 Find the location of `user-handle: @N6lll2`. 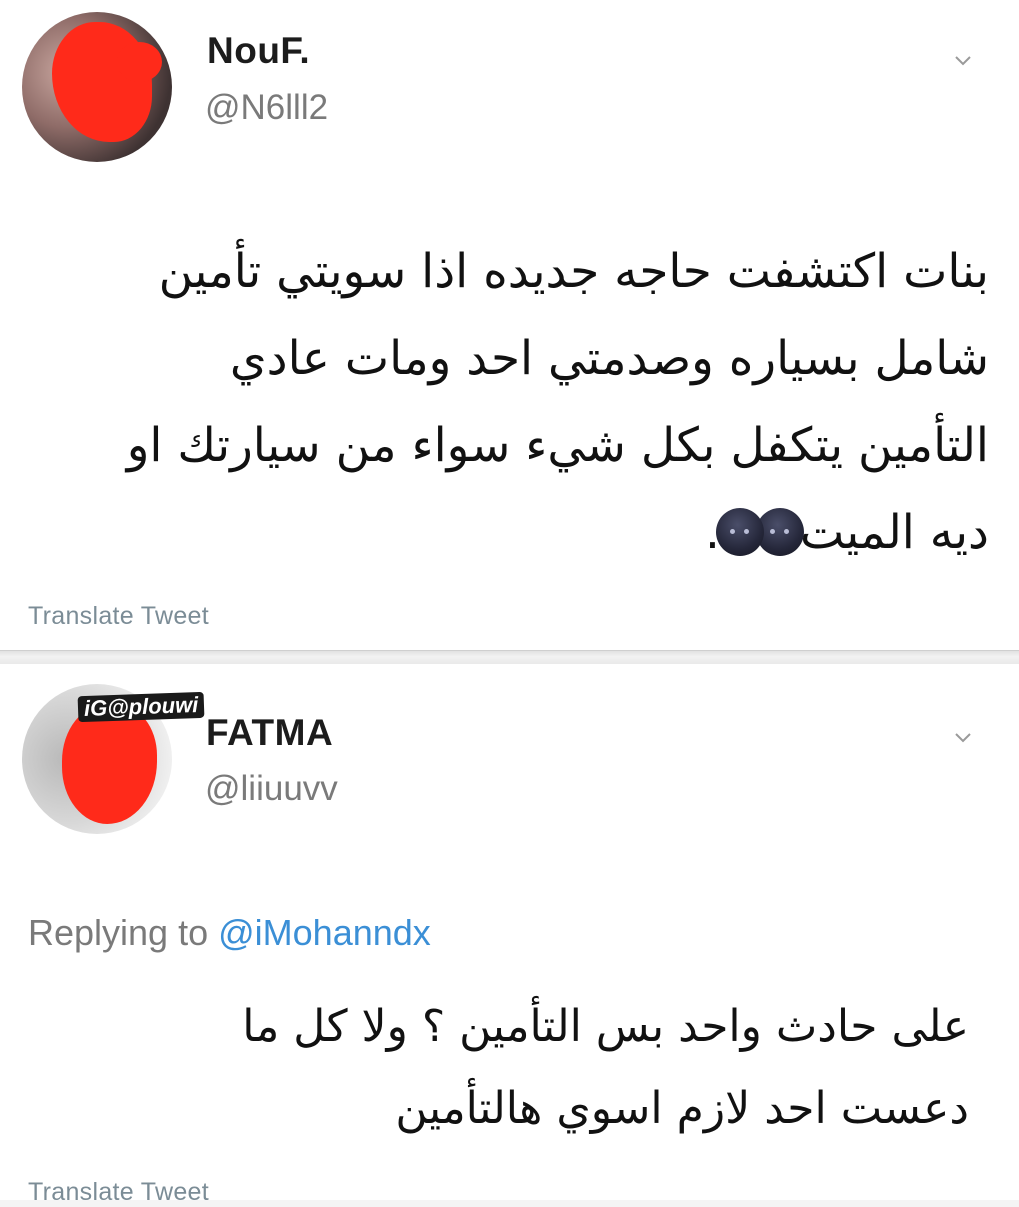

user-handle: @N6lll2 is located at coordinates (266, 108).